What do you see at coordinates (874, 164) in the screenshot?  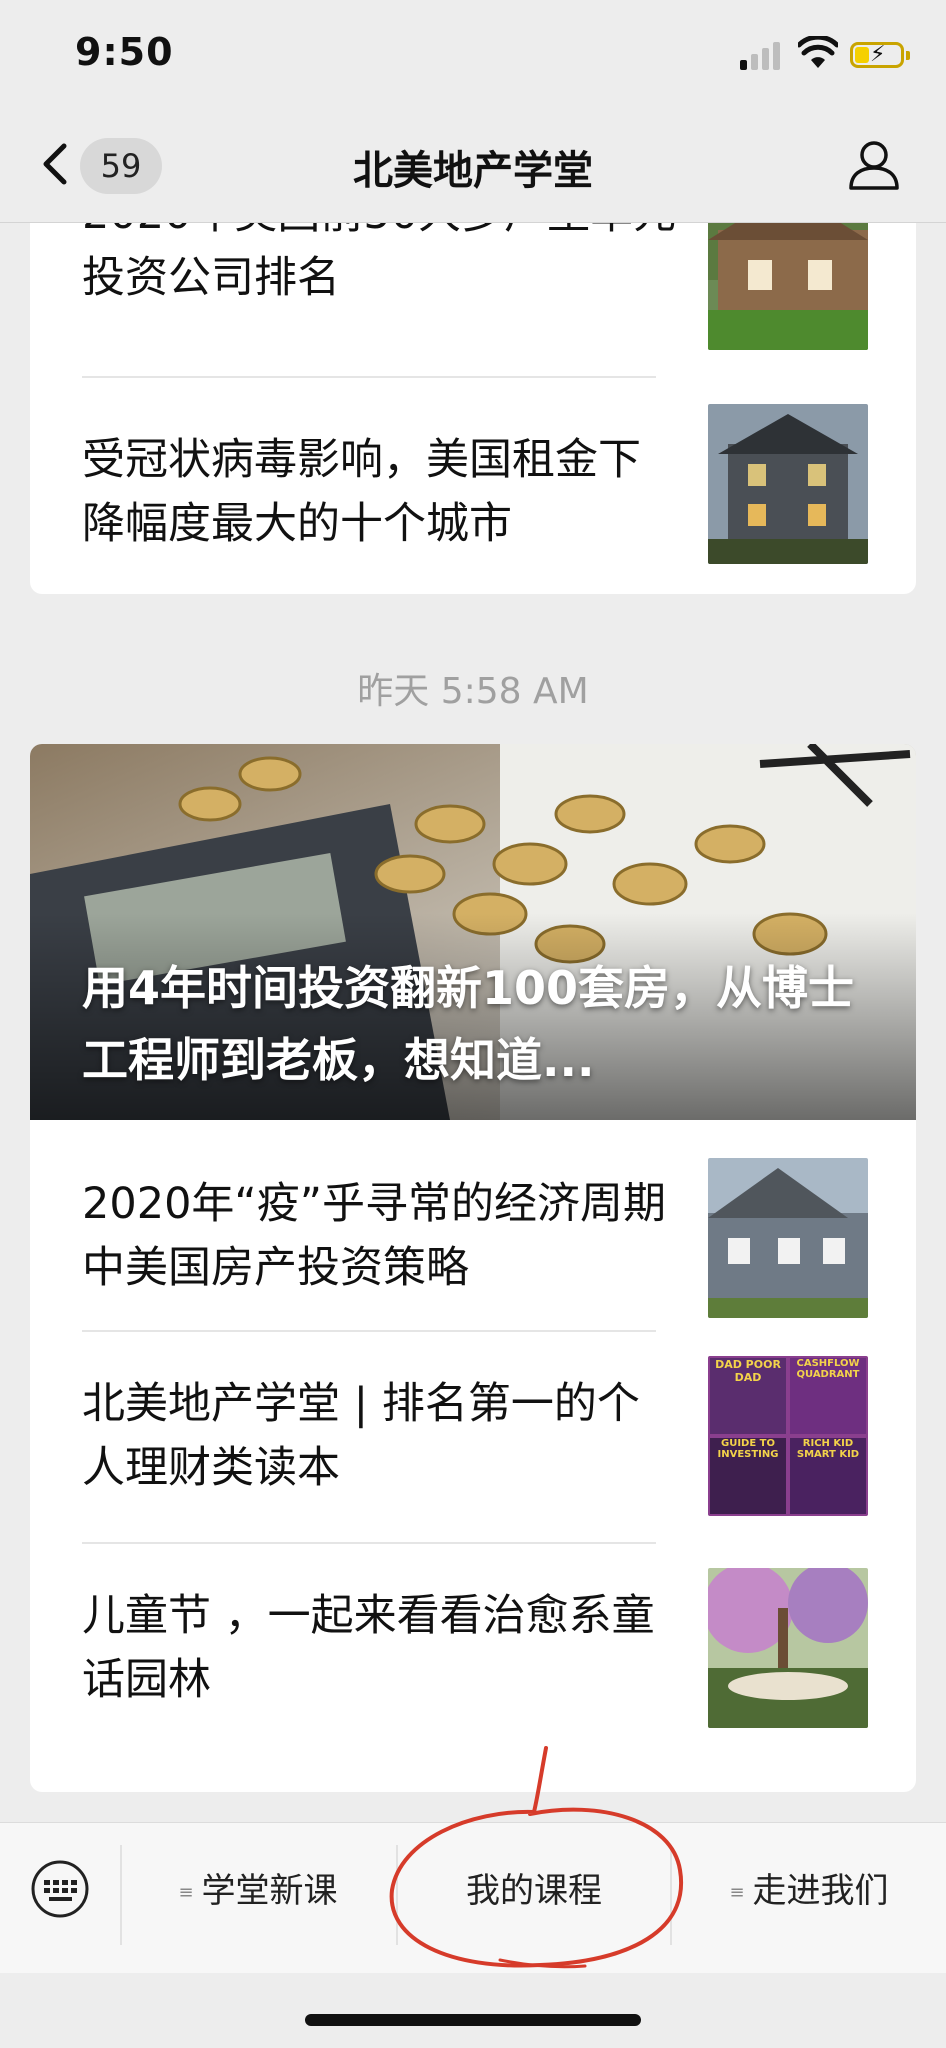 I see `profile-person-icon` at bounding box center [874, 164].